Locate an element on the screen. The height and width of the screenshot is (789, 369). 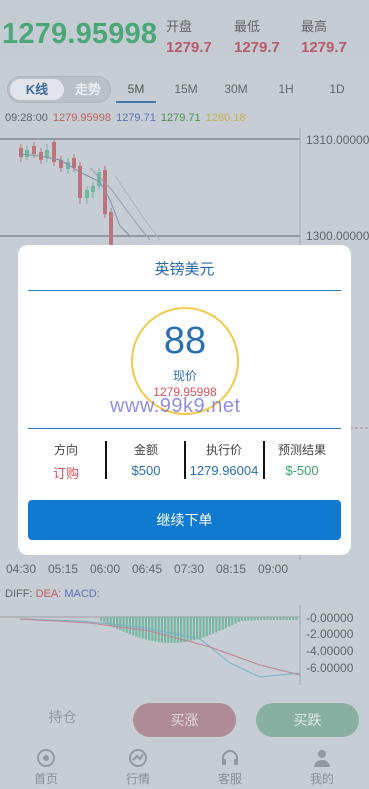
countdown-value: 88 is located at coordinates (185, 341).